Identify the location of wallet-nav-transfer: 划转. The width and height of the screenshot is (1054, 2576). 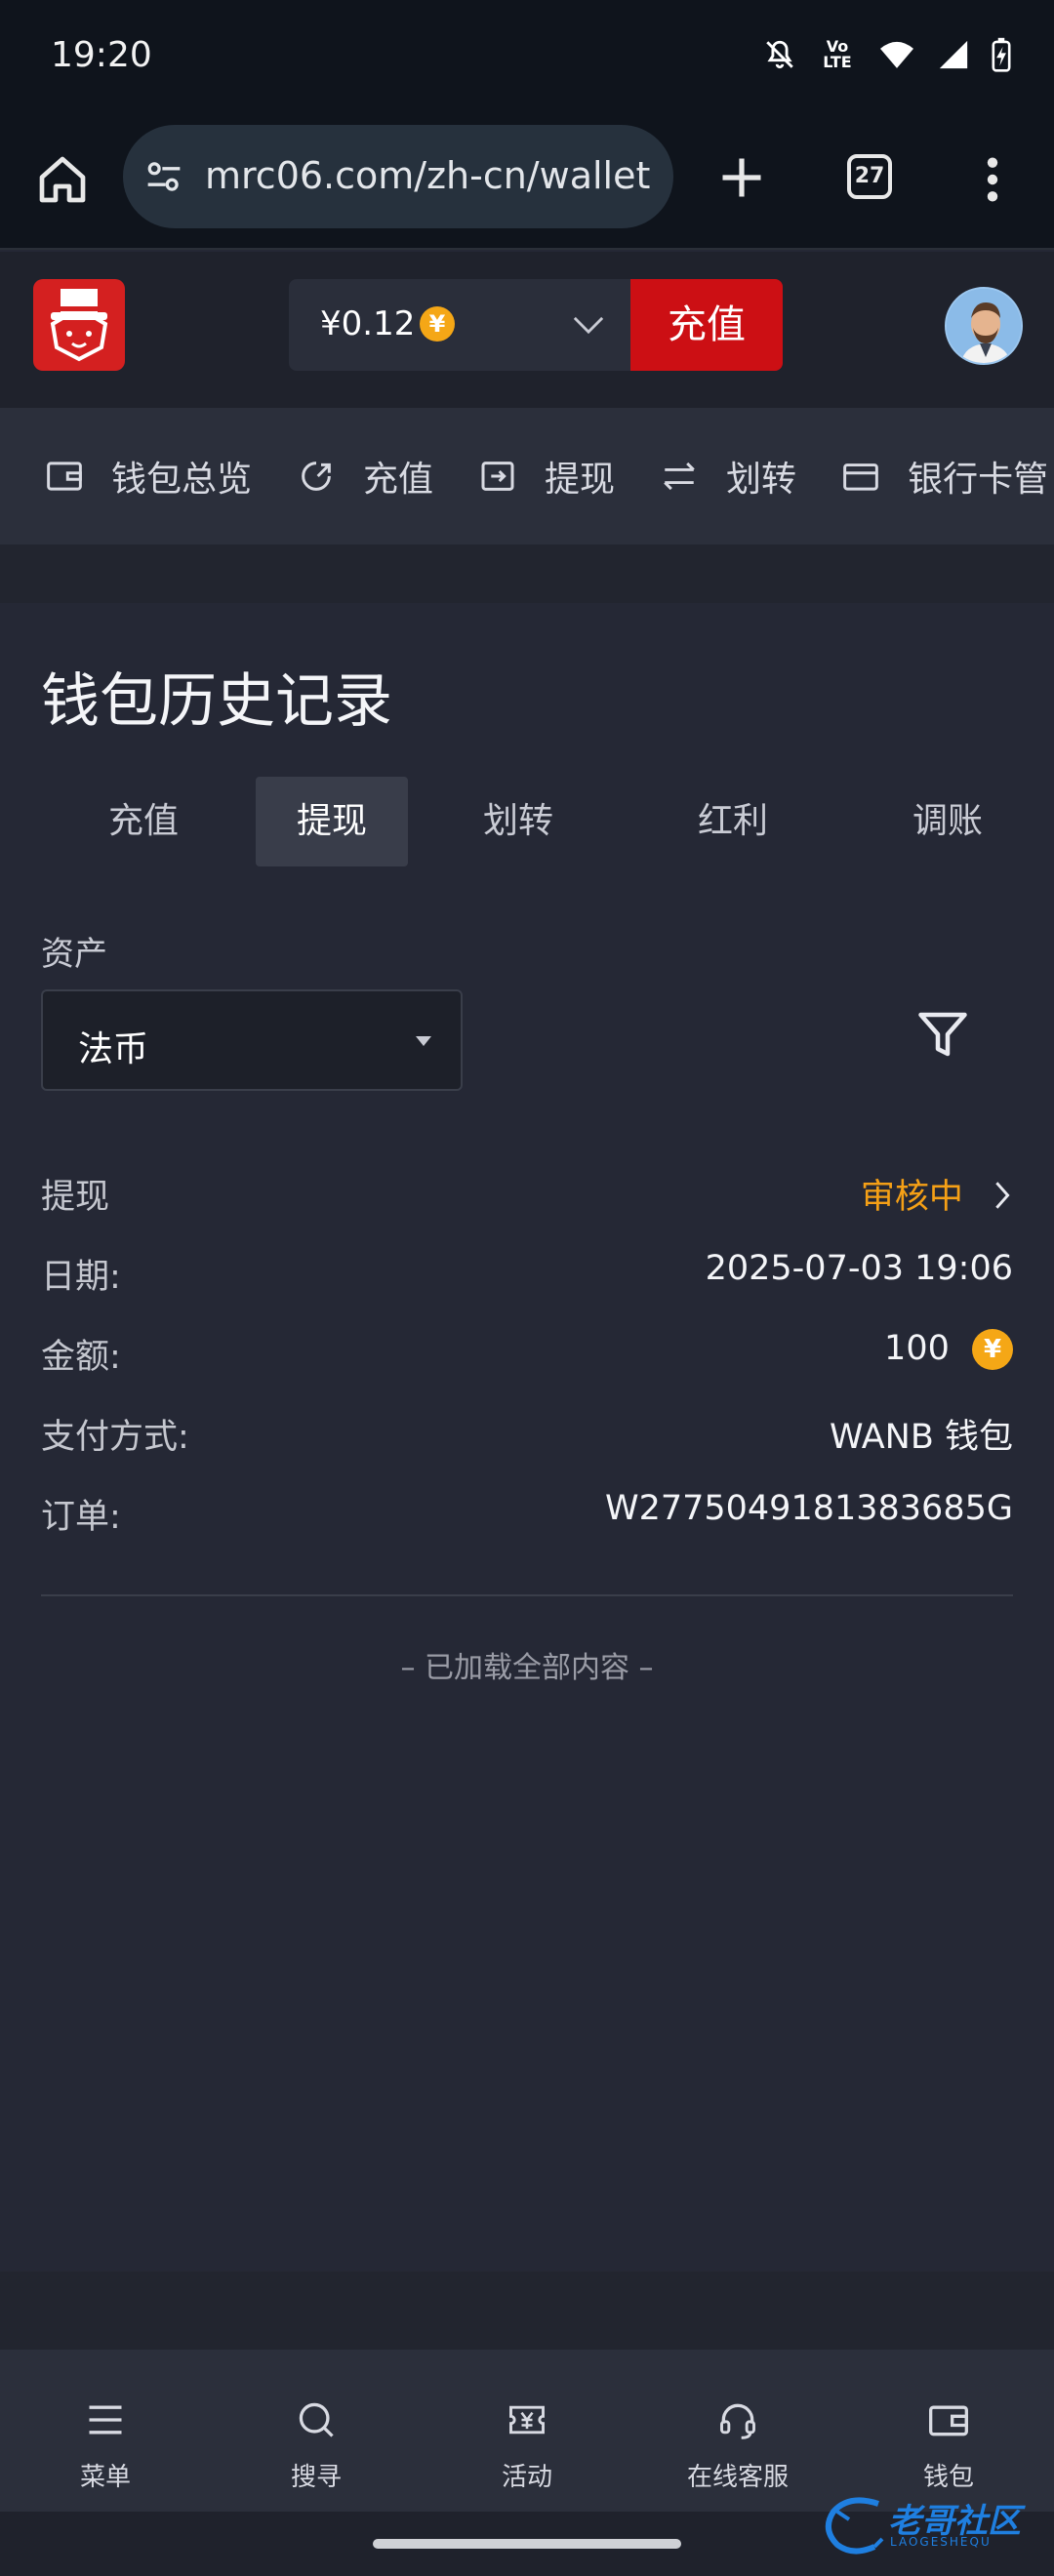
(728, 476).